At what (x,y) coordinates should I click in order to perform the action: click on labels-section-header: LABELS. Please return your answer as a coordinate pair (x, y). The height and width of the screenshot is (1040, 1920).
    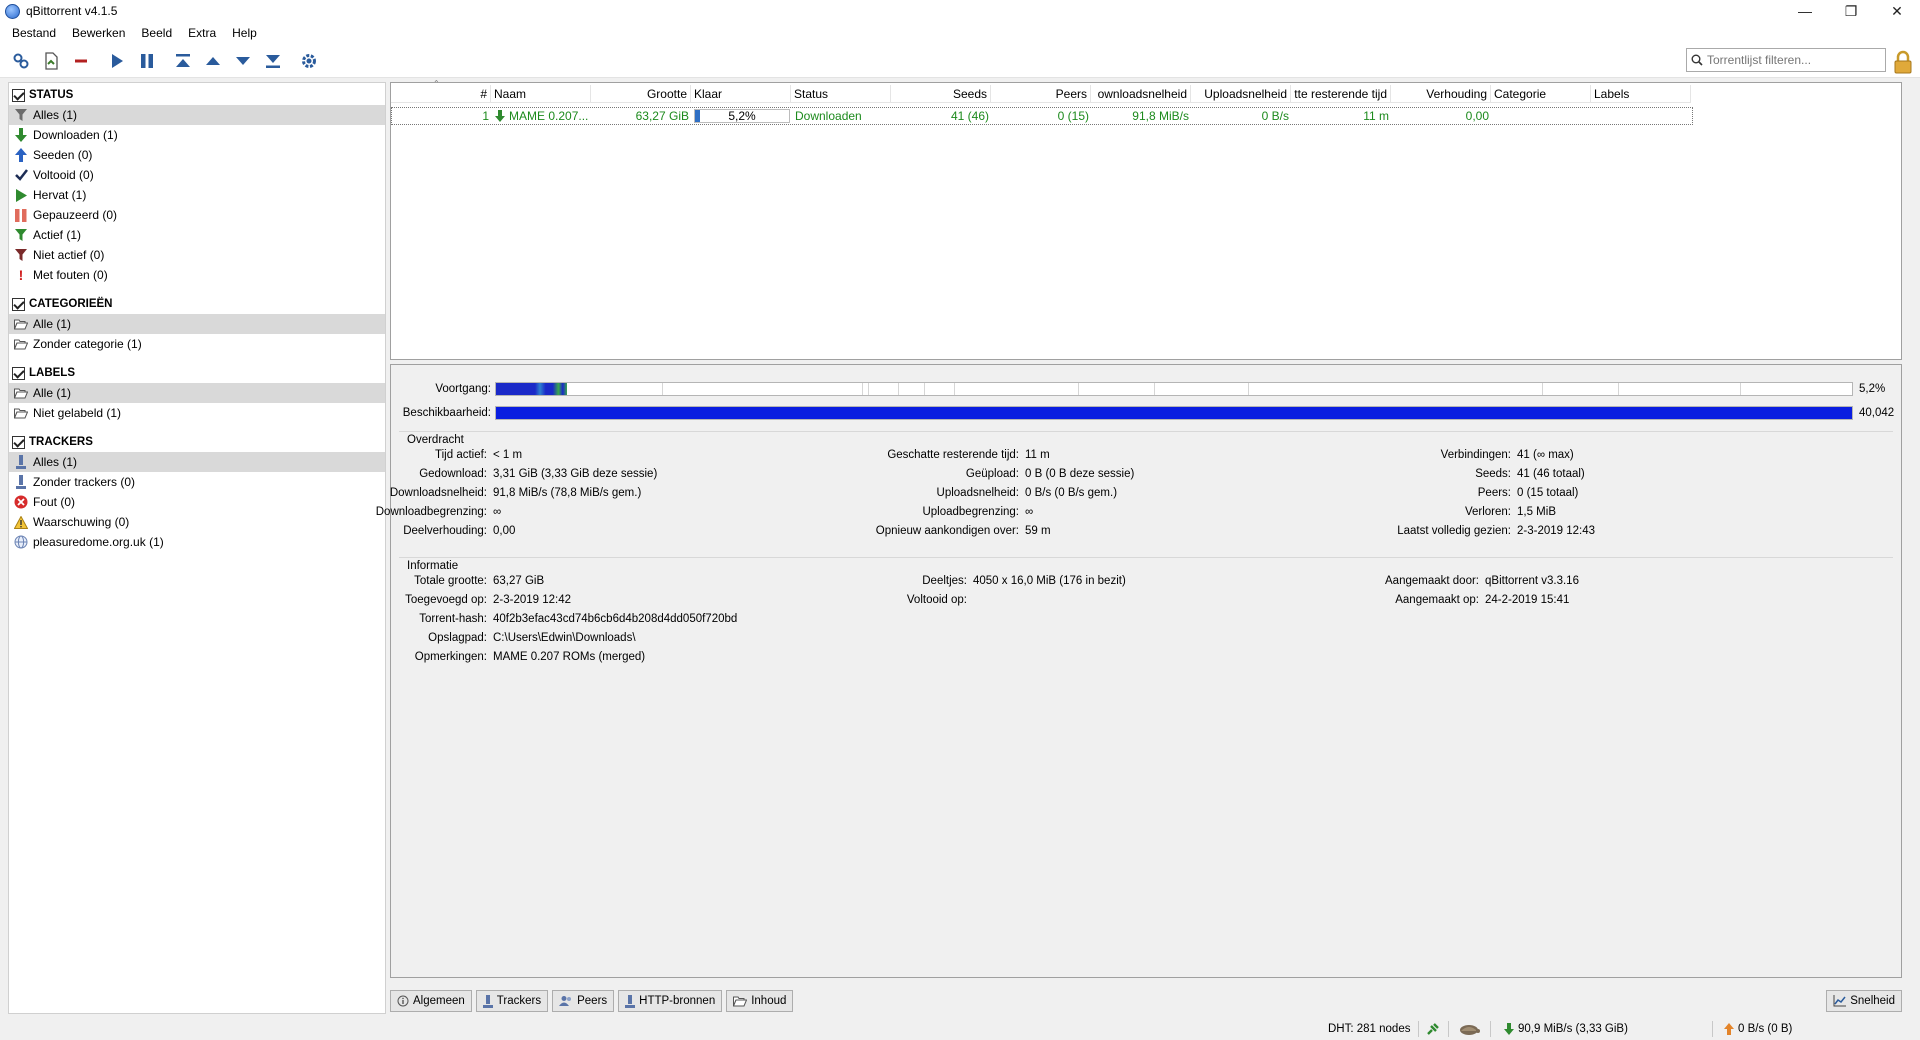
    Looking at the image, I should click on (197, 373).